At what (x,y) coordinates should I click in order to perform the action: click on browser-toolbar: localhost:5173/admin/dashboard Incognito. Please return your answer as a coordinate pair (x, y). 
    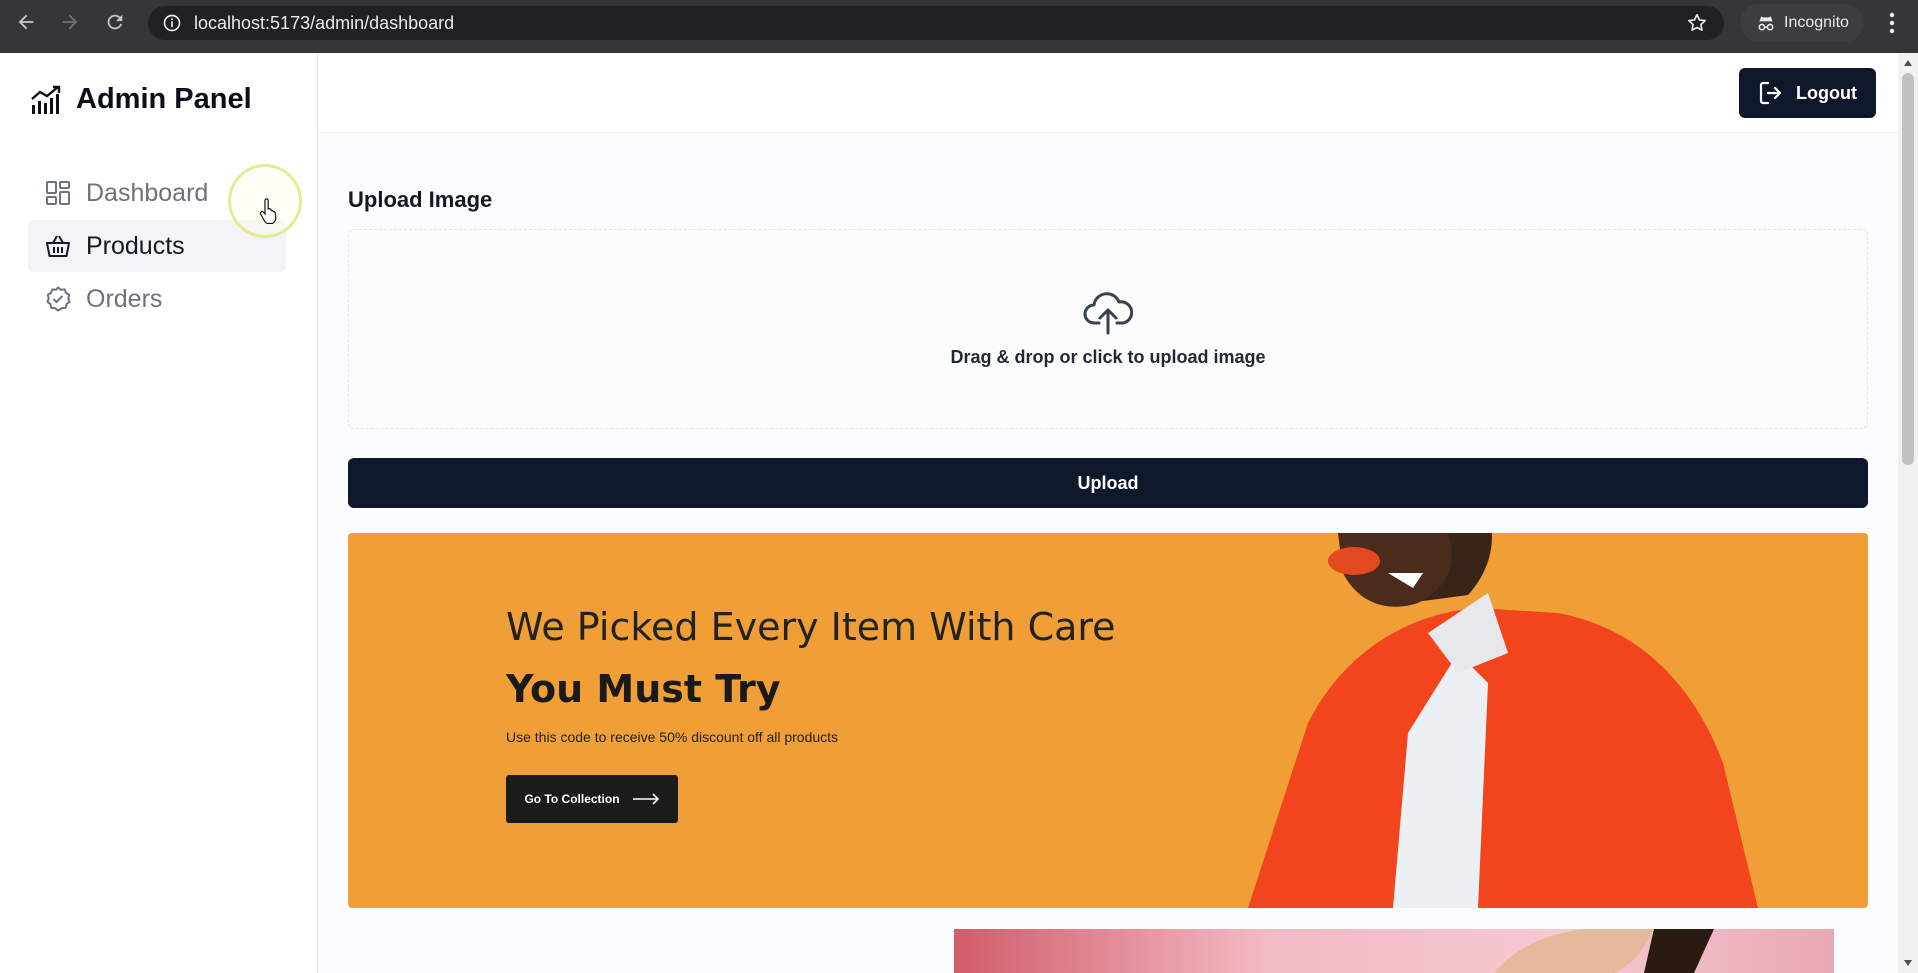
    Looking at the image, I should click on (959, 26).